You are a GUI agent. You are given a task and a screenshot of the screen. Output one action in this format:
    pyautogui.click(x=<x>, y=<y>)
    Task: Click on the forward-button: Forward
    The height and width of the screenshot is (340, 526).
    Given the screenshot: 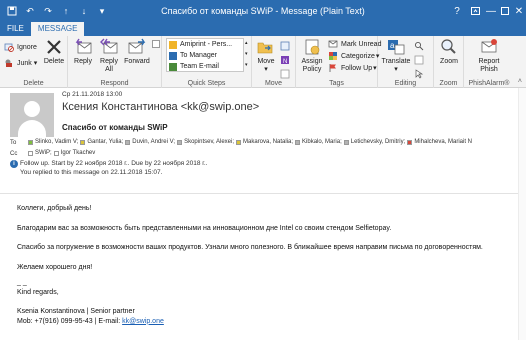 What is the action you would take?
    pyautogui.click(x=137, y=52)
    